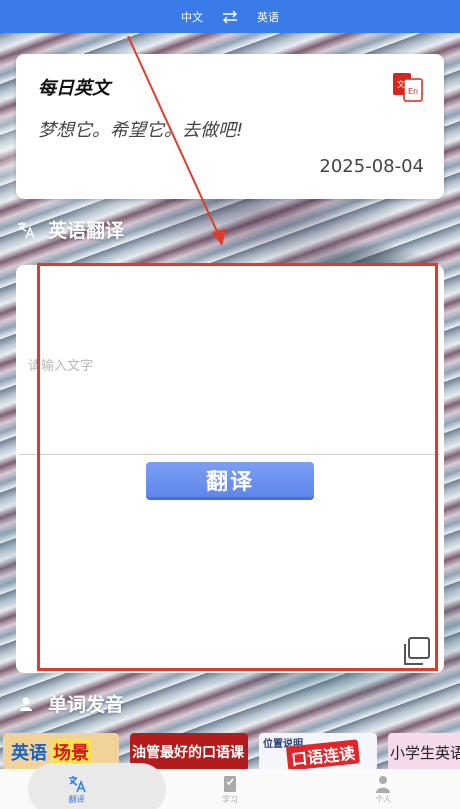 This screenshot has height=809, width=460. I want to click on copy-icon, so click(416, 651).